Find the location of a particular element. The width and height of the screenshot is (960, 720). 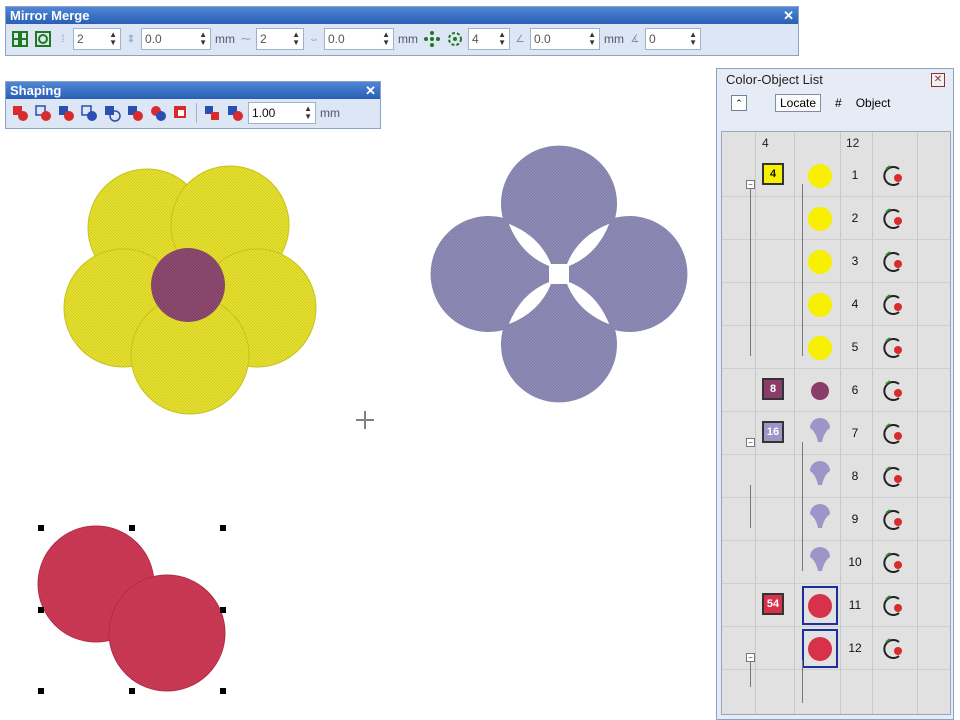

thread-color-swatch: 16 is located at coordinates (773, 432).